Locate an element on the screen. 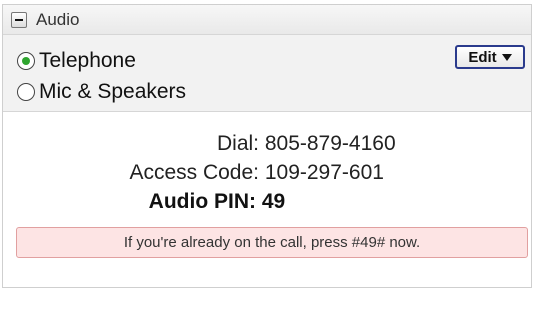 This screenshot has height=315, width=535. access-code-value: 109-297-601 is located at coordinates (324, 172).